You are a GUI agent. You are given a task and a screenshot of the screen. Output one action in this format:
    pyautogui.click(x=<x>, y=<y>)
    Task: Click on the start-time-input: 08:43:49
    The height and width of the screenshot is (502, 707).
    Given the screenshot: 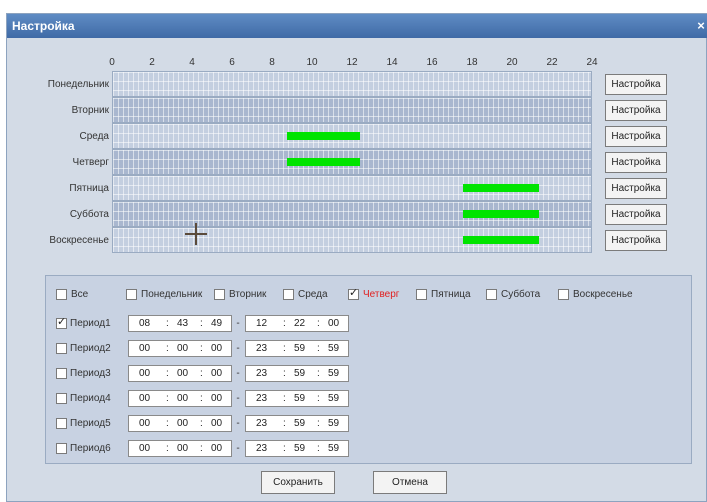 What is the action you would take?
    pyautogui.click(x=180, y=323)
    